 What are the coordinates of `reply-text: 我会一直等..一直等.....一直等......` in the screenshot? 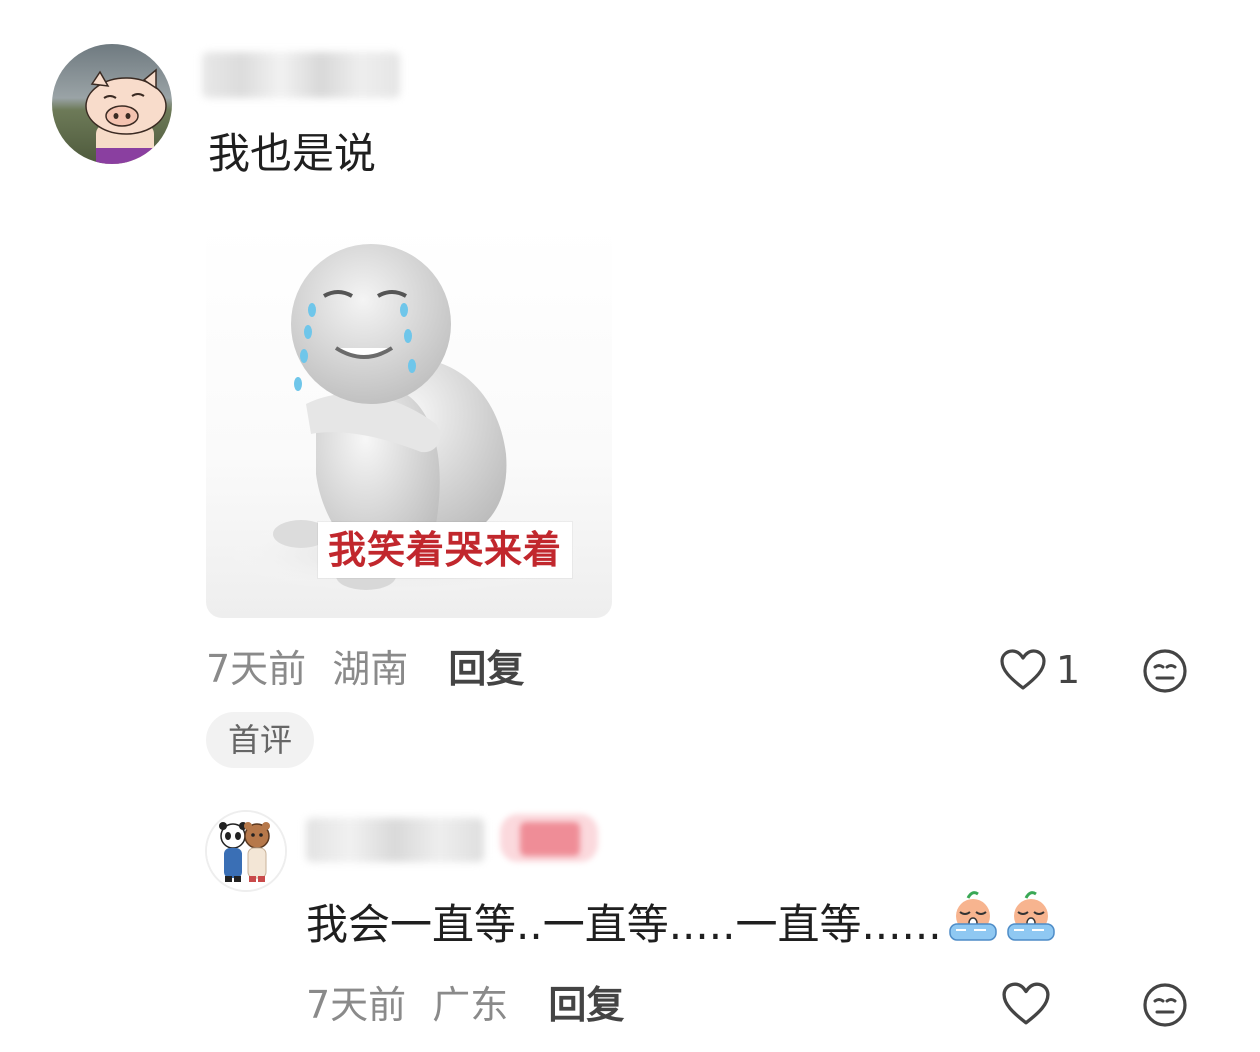 It's located at (624, 924).